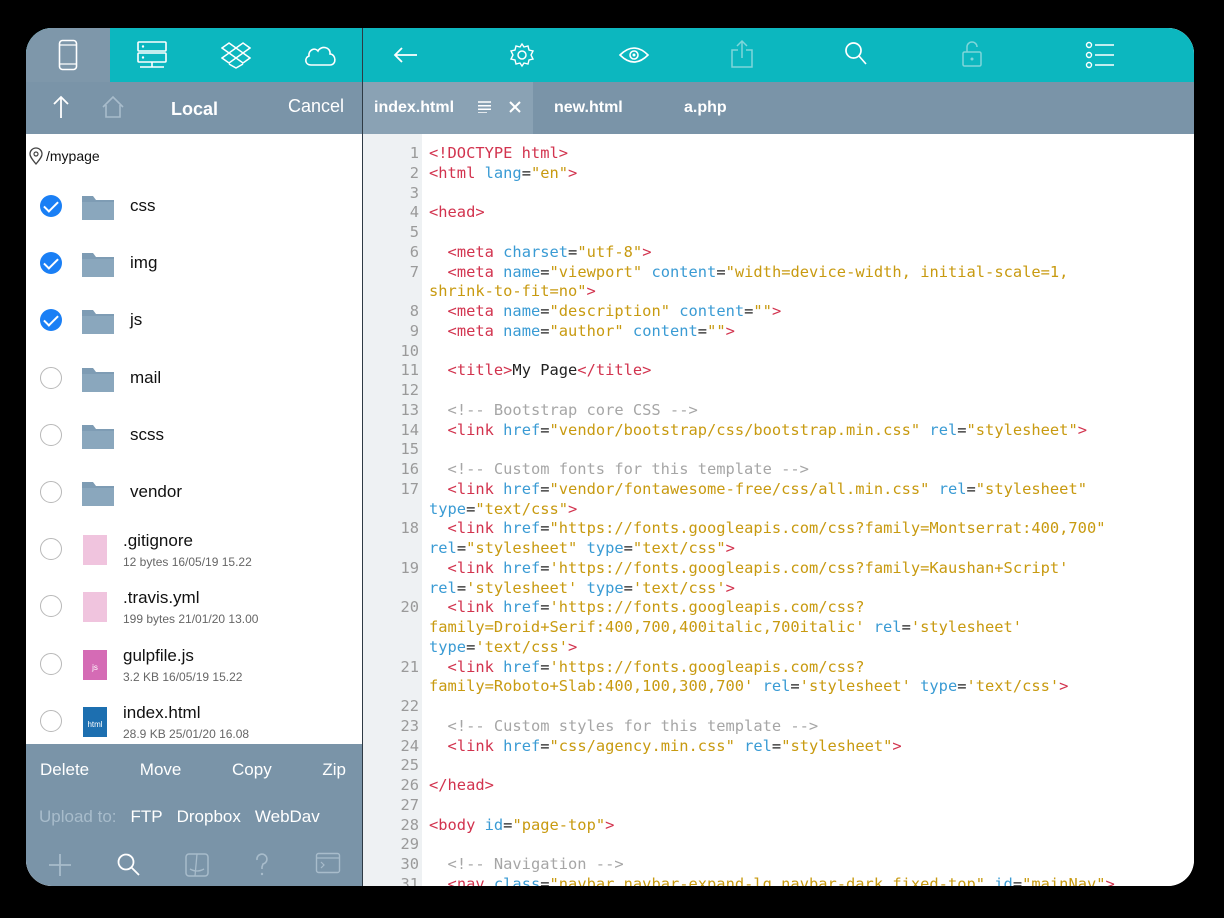 The height and width of the screenshot is (918, 1224). I want to click on code-line: 4 <head>, so click(778, 213).